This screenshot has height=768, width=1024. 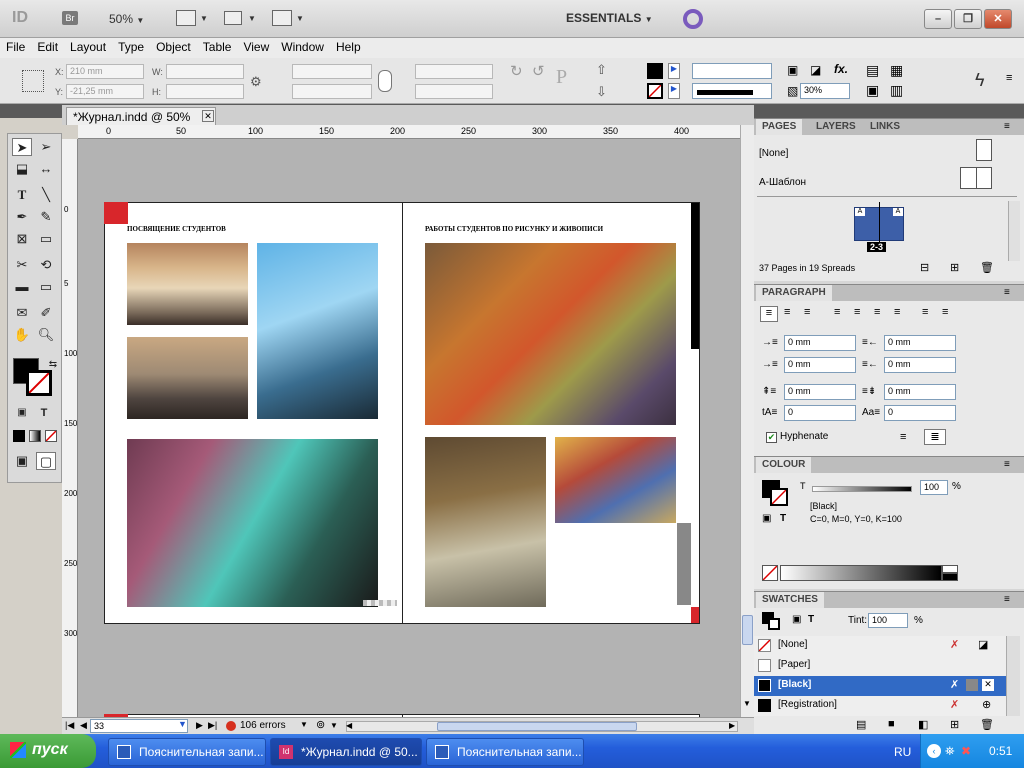 I want to click on bridge-button: Br, so click(x=70, y=18).